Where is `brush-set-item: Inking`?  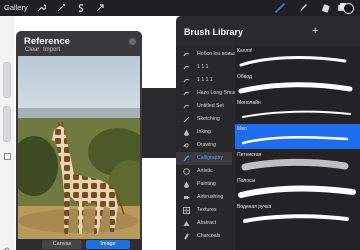
brush-set-item: Inking is located at coordinates (204, 132).